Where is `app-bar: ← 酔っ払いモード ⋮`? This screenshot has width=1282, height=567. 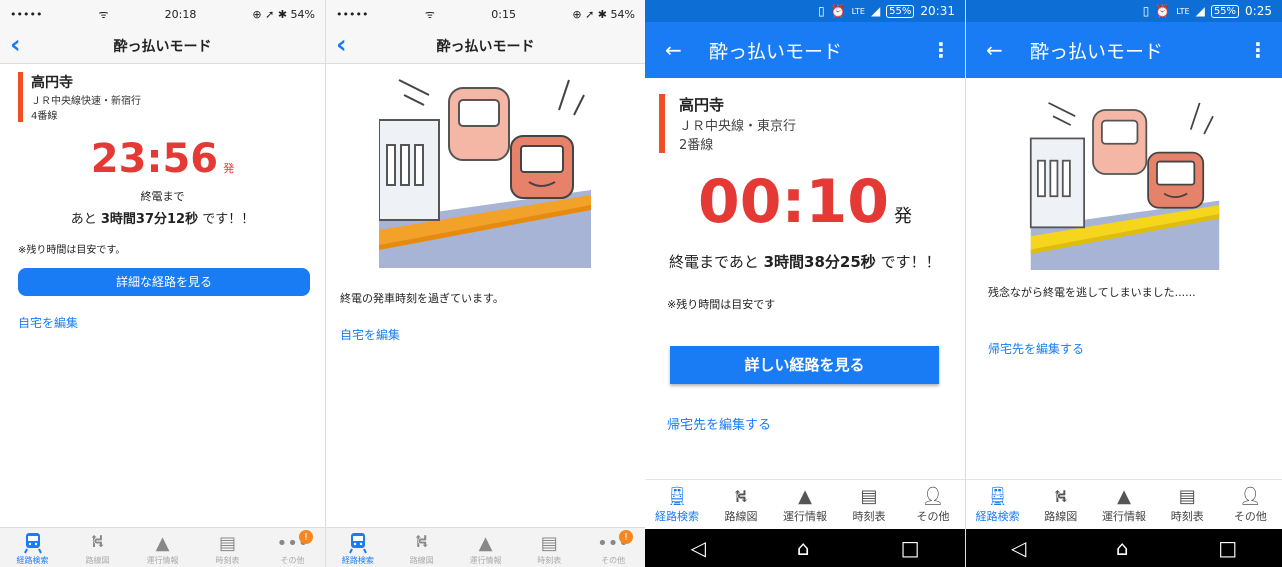
app-bar: ← 酔っ払いモード ⋮ is located at coordinates (1124, 50).